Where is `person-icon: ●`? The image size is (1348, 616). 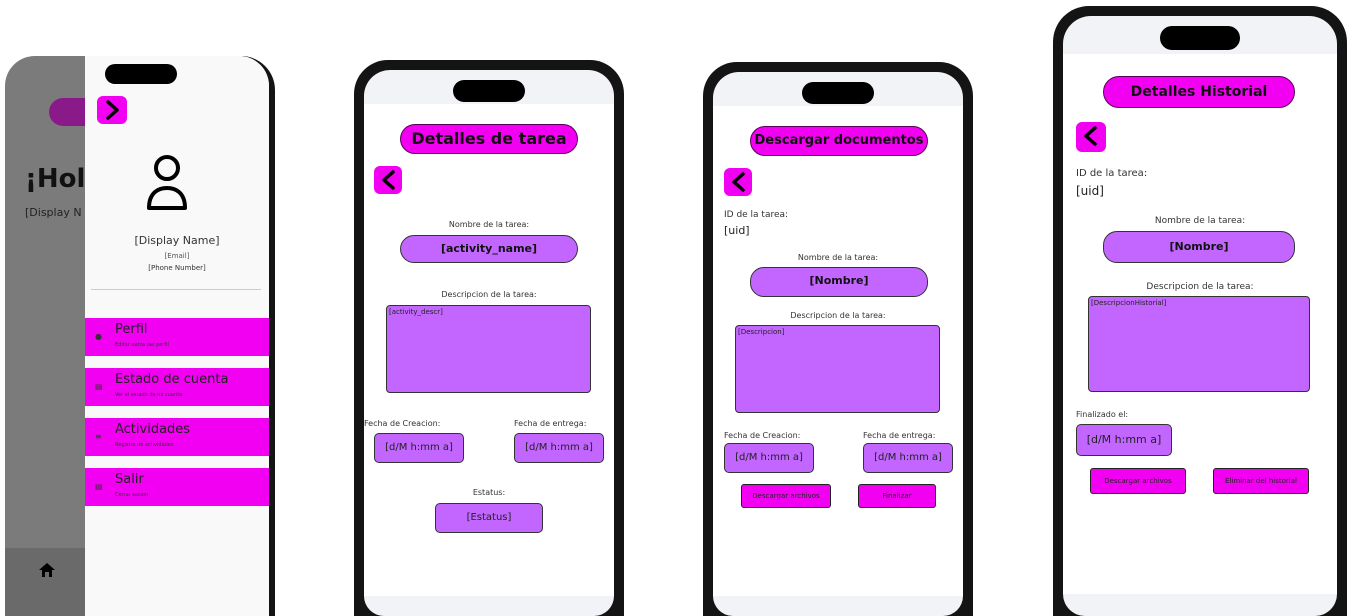
person-icon: ● is located at coordinates (98, 336).